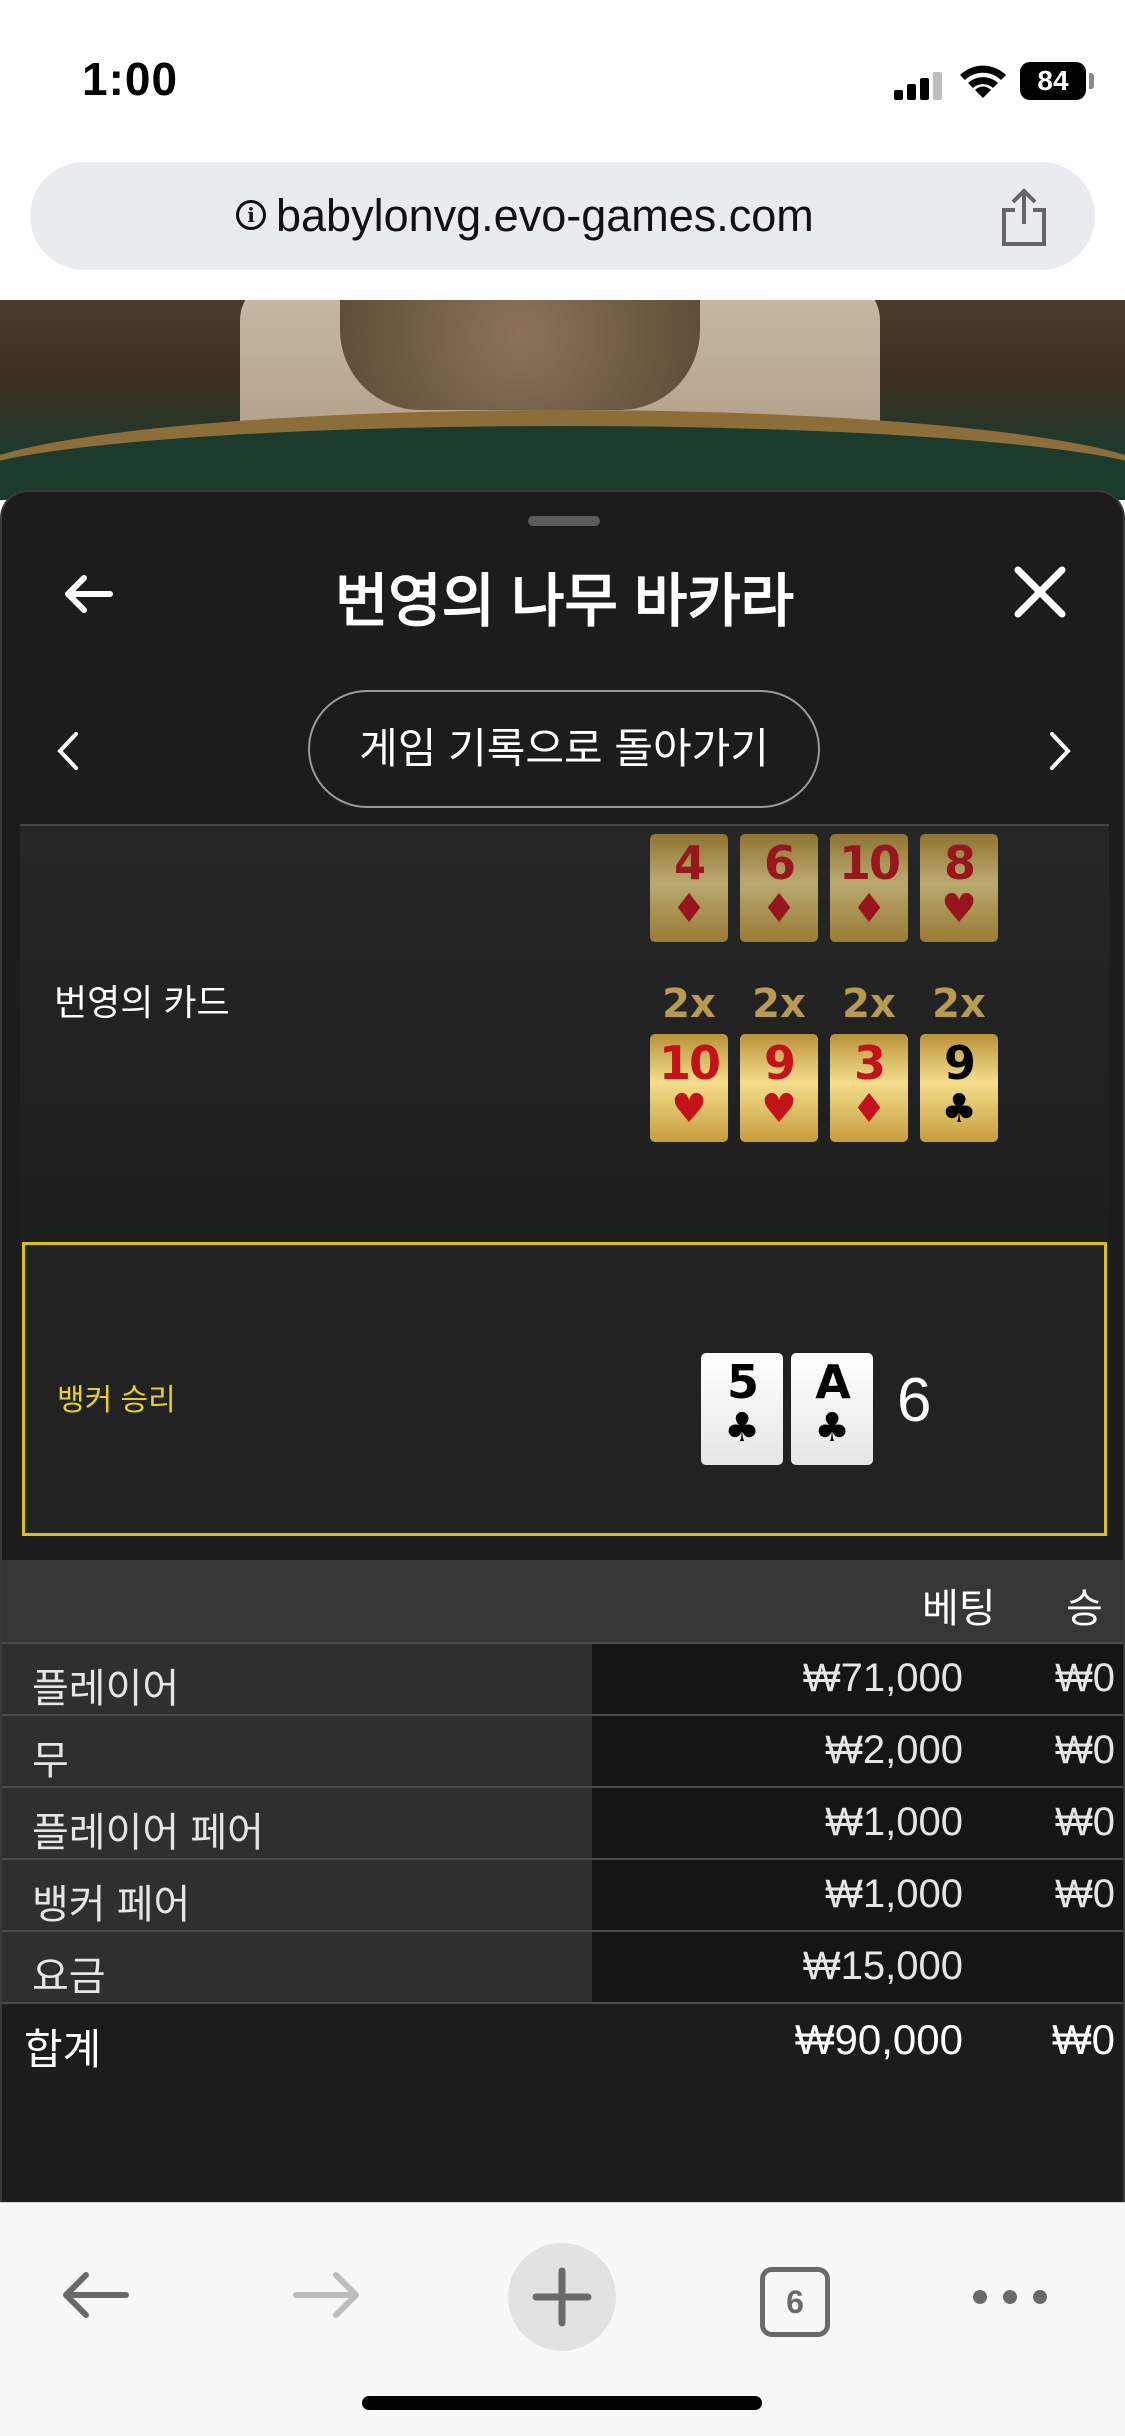  Describe the element at coordinates (69, 1977) in the screenshot. I see `bet-name: 요금` at that location.